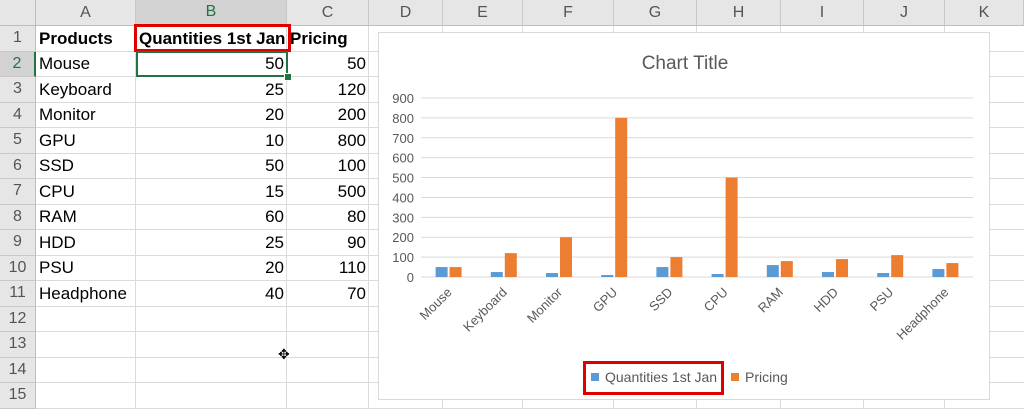  I want to click on x-tick-label: HDD, so click(826, 300).